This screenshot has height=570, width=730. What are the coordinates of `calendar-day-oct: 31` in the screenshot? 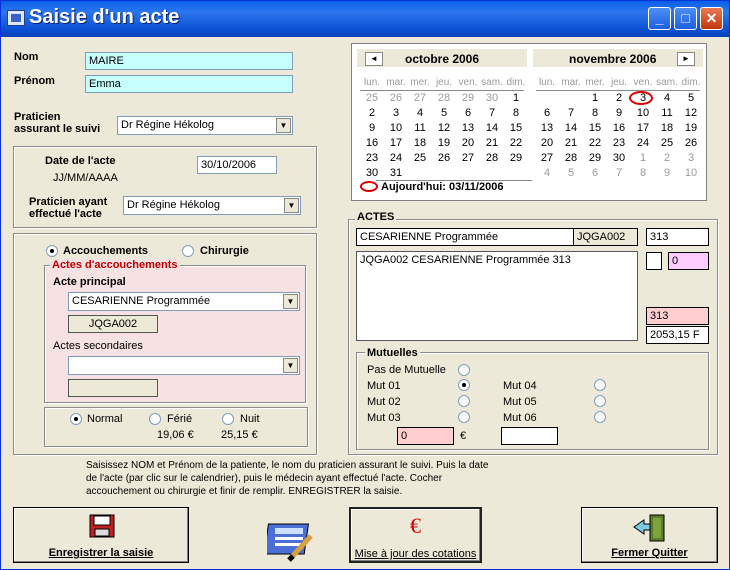 It's located at (396, 173).